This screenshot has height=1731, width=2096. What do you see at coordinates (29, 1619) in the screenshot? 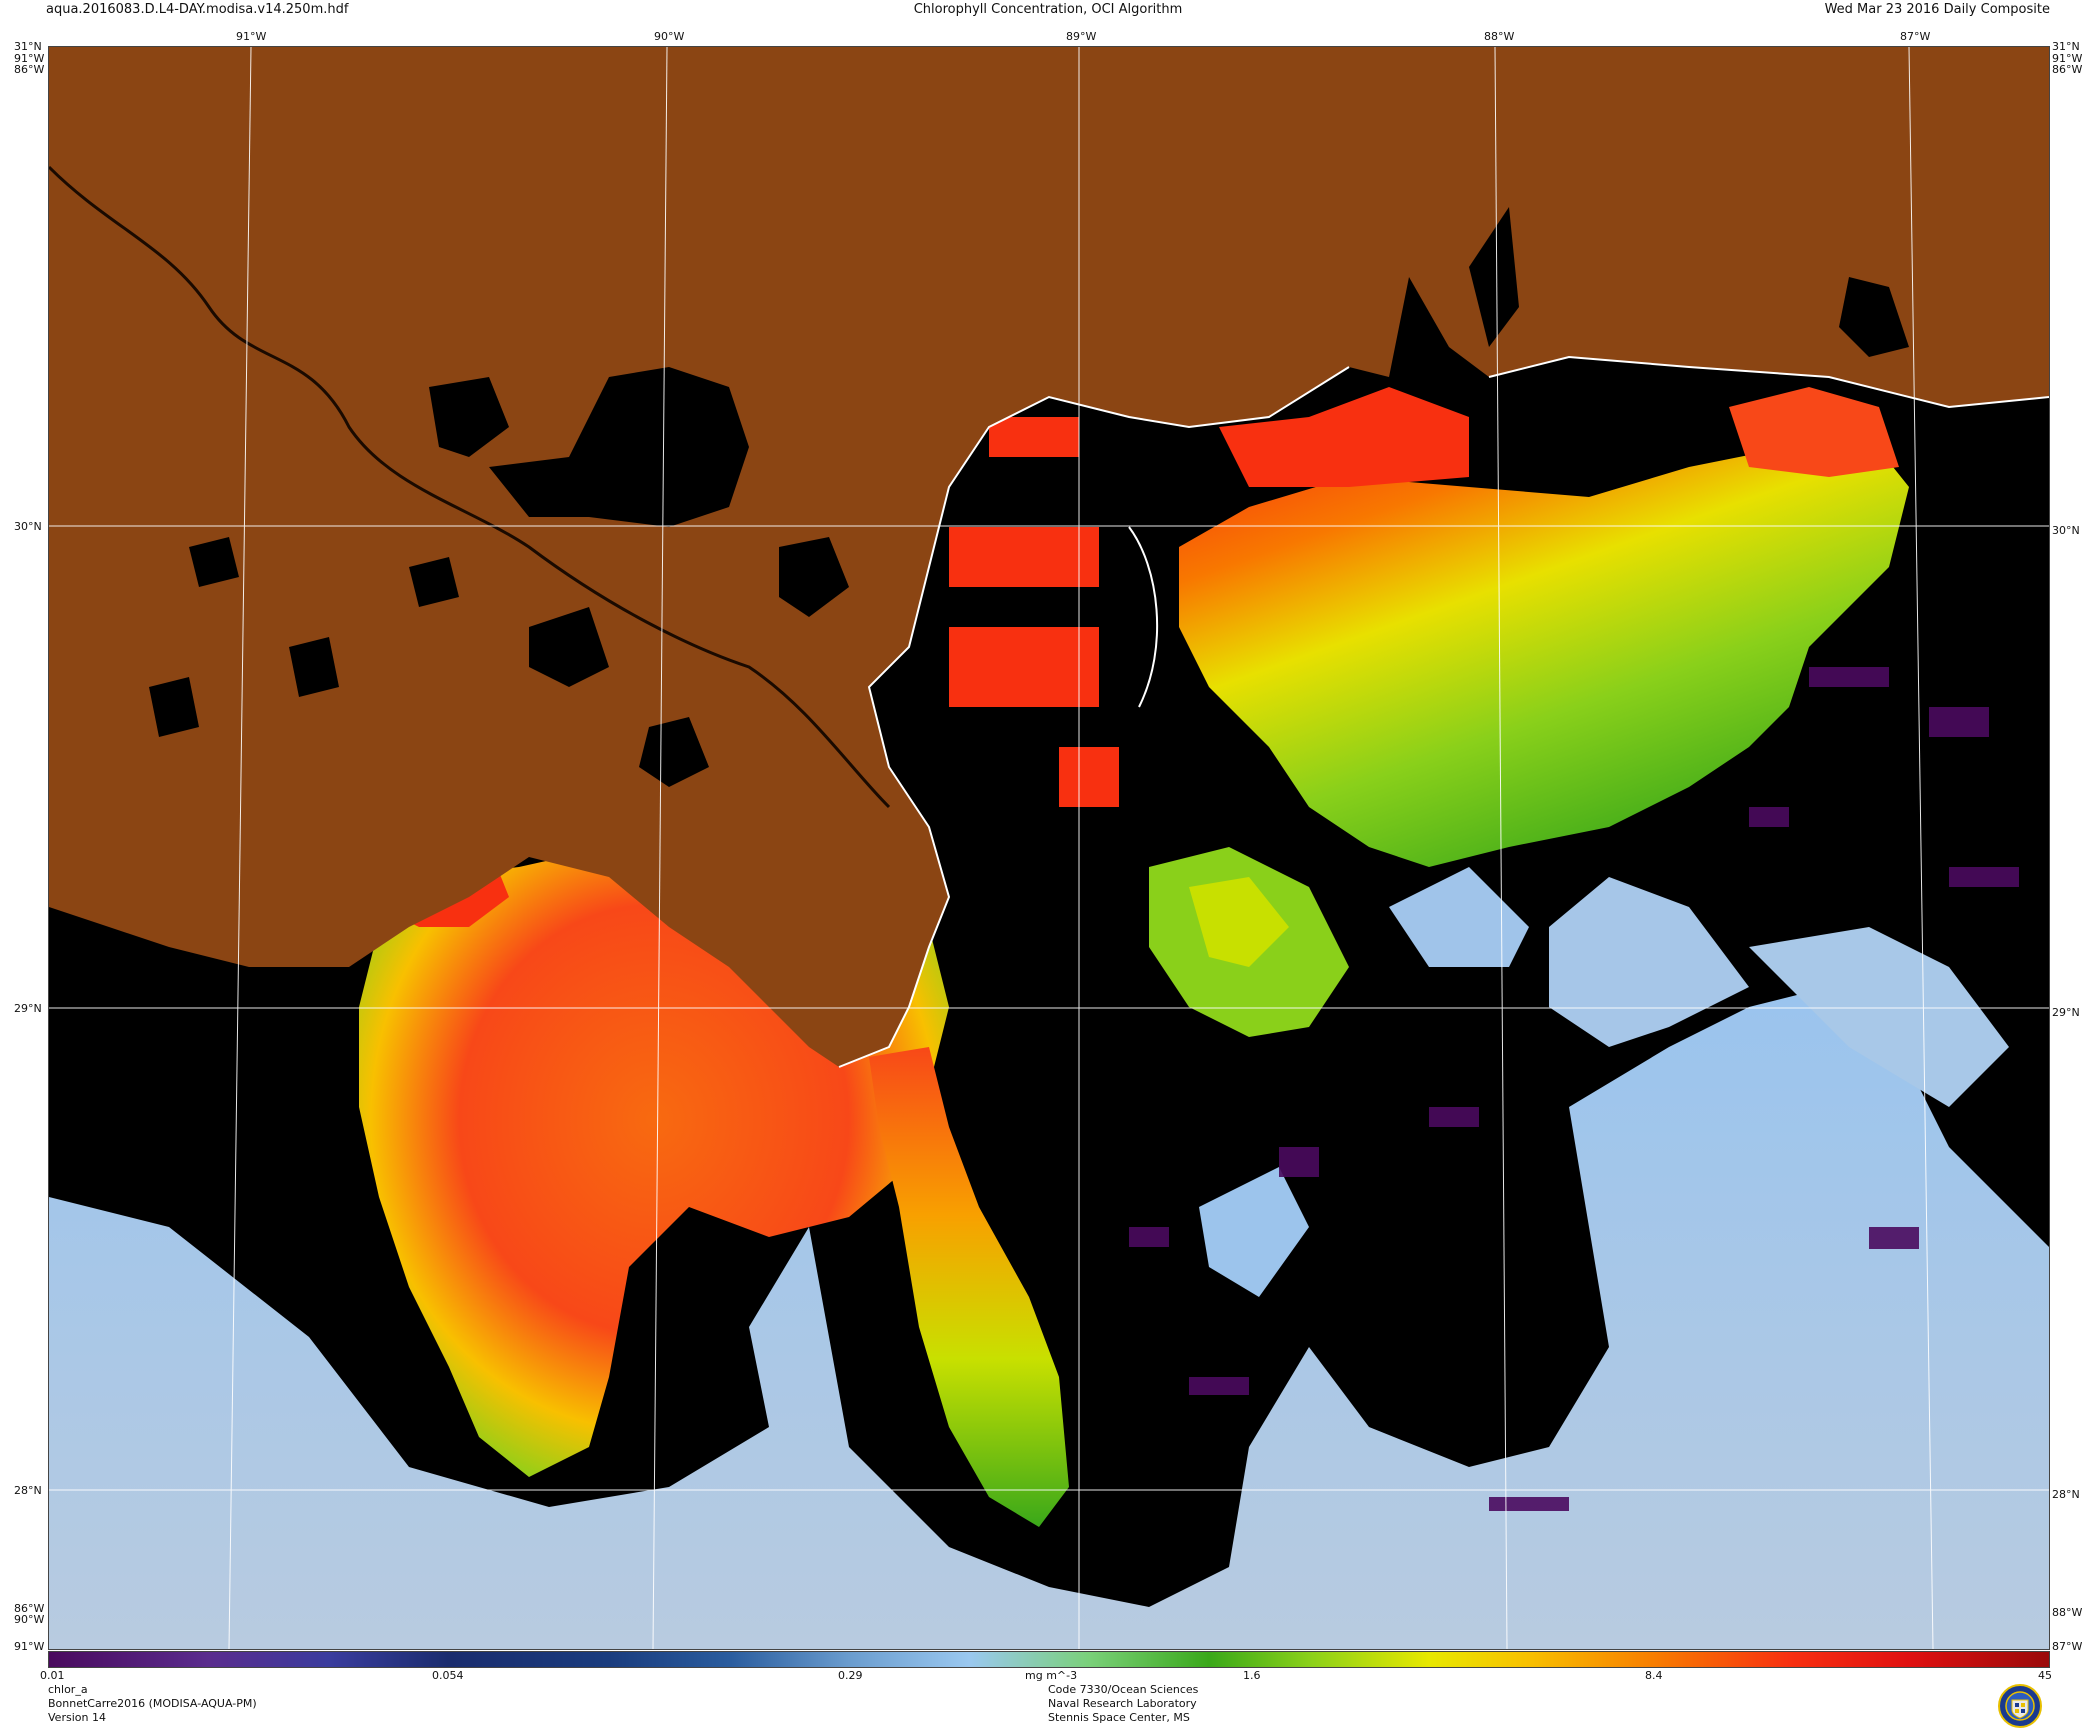
I see `corner-bottom-left-lon2: 90°W` at bounding box center [29, 1619].